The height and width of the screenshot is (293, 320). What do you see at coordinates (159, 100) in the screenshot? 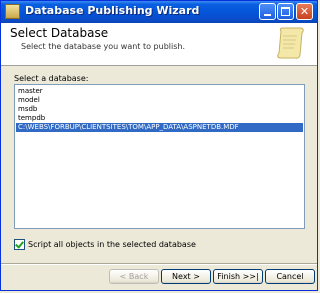
I see `list-item: model` at bounding box center [159, 100].